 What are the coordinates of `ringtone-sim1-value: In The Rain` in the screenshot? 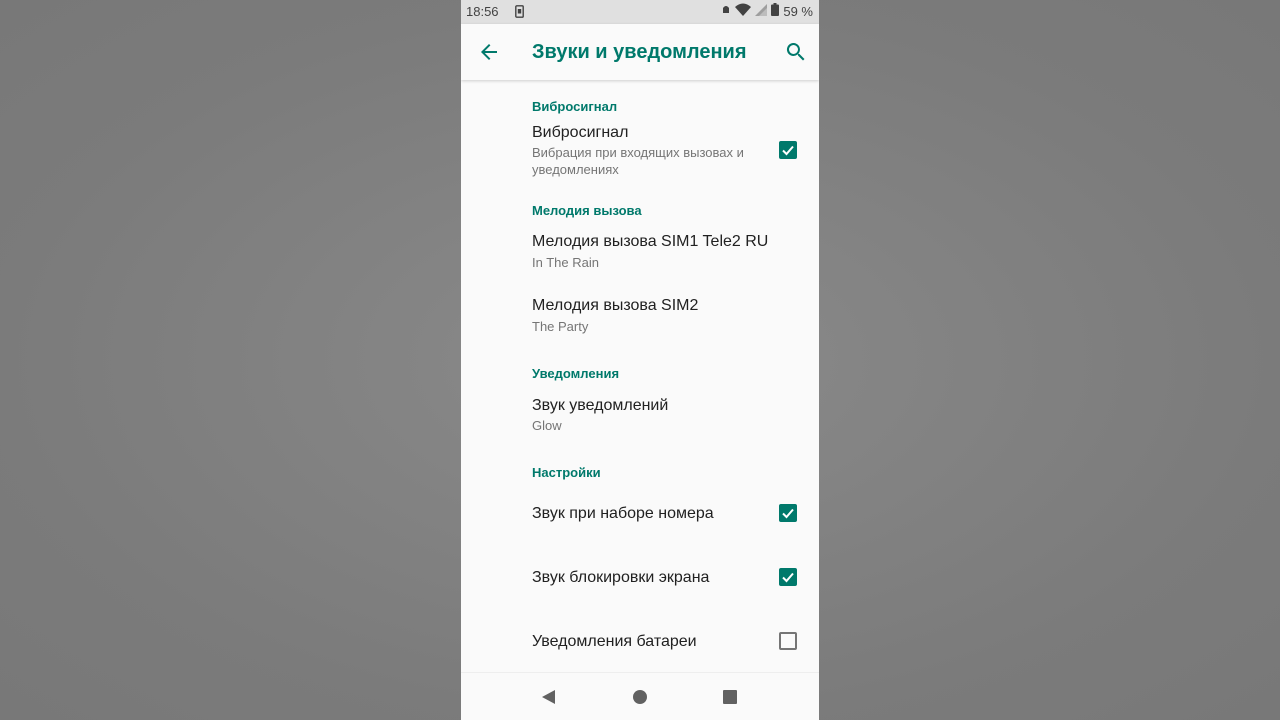 It's located at (565, 262).